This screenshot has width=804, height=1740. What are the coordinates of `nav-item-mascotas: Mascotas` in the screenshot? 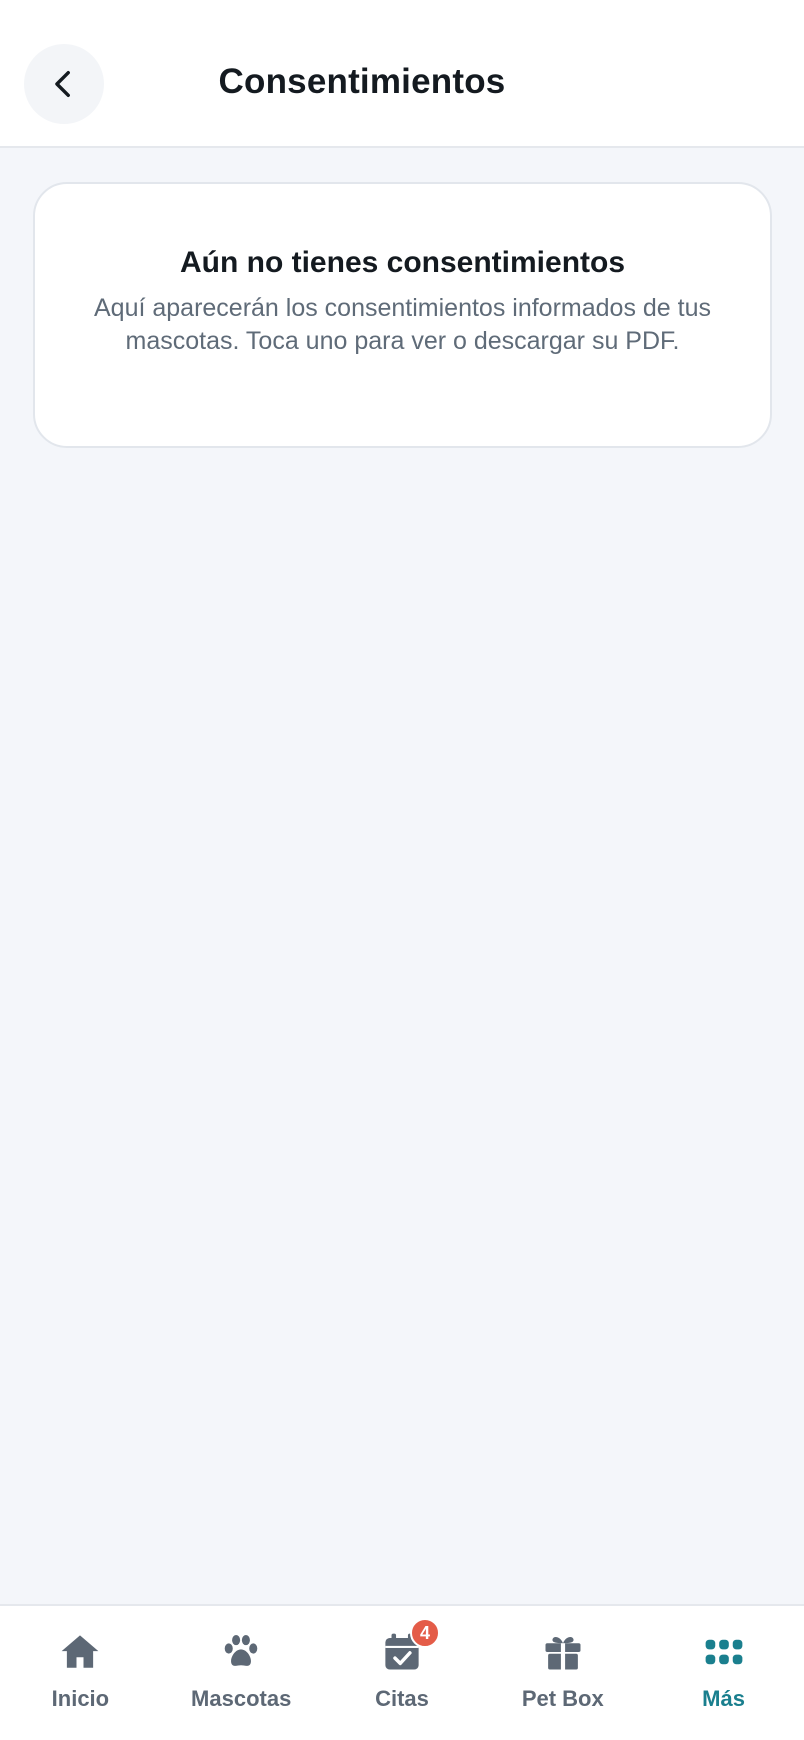 It's located at (241, 1671).